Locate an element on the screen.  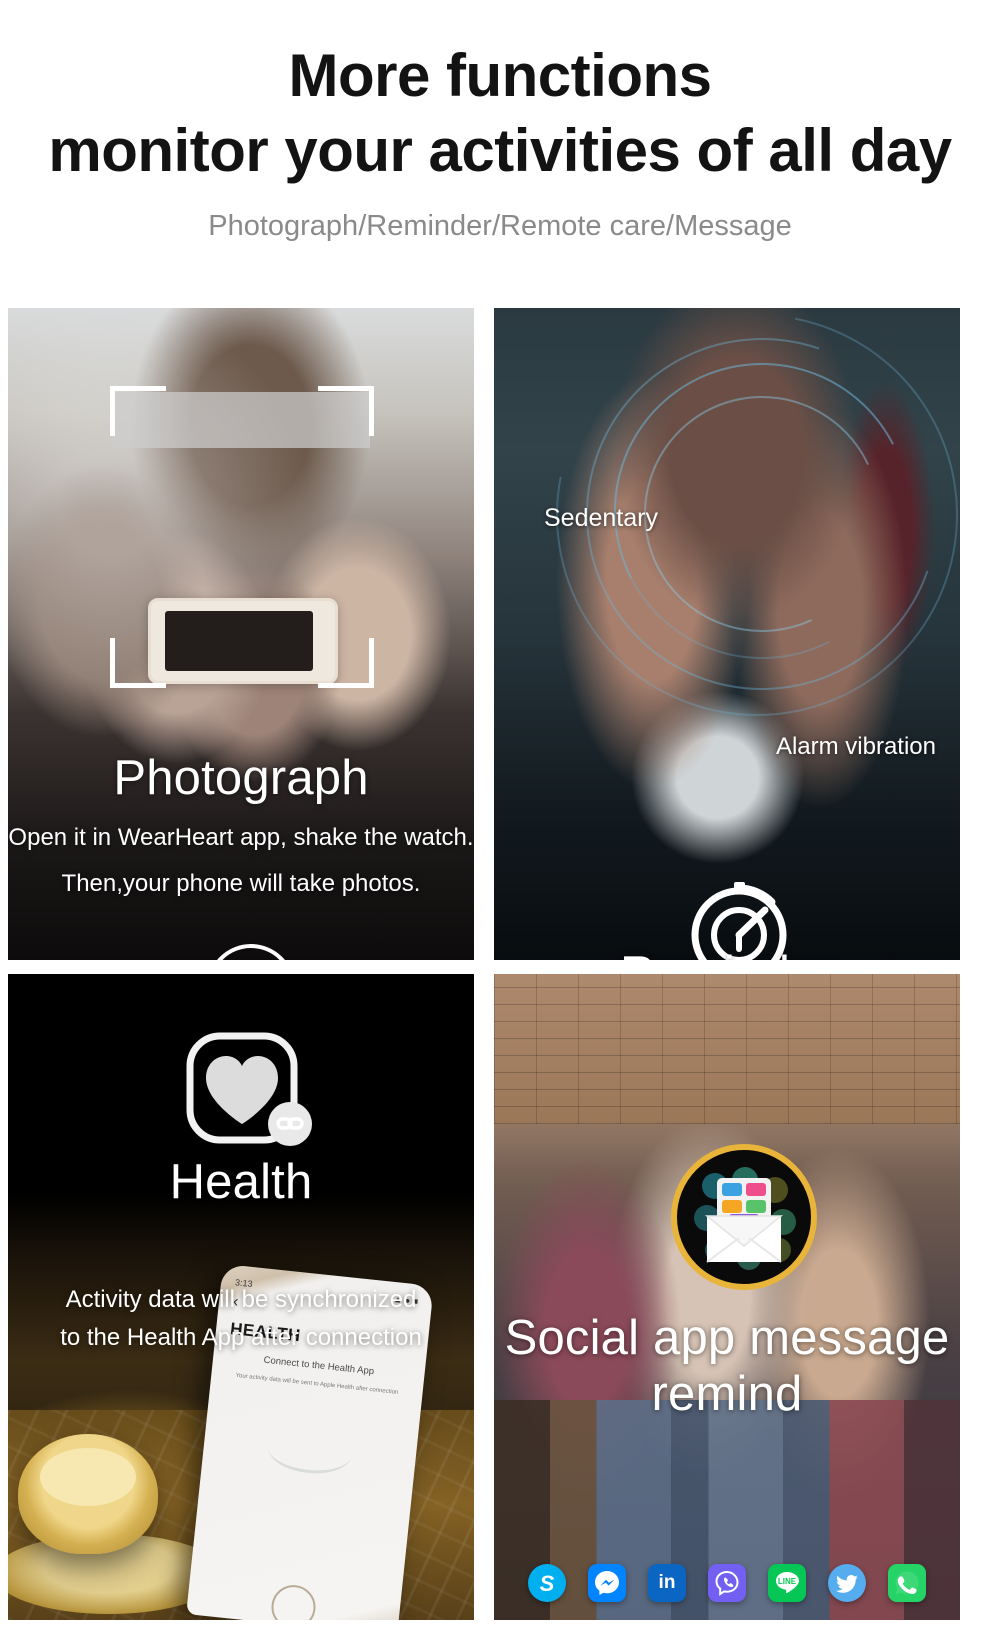
reminder-label-sedentary: Sedentary is located at coordinates (601, 518).